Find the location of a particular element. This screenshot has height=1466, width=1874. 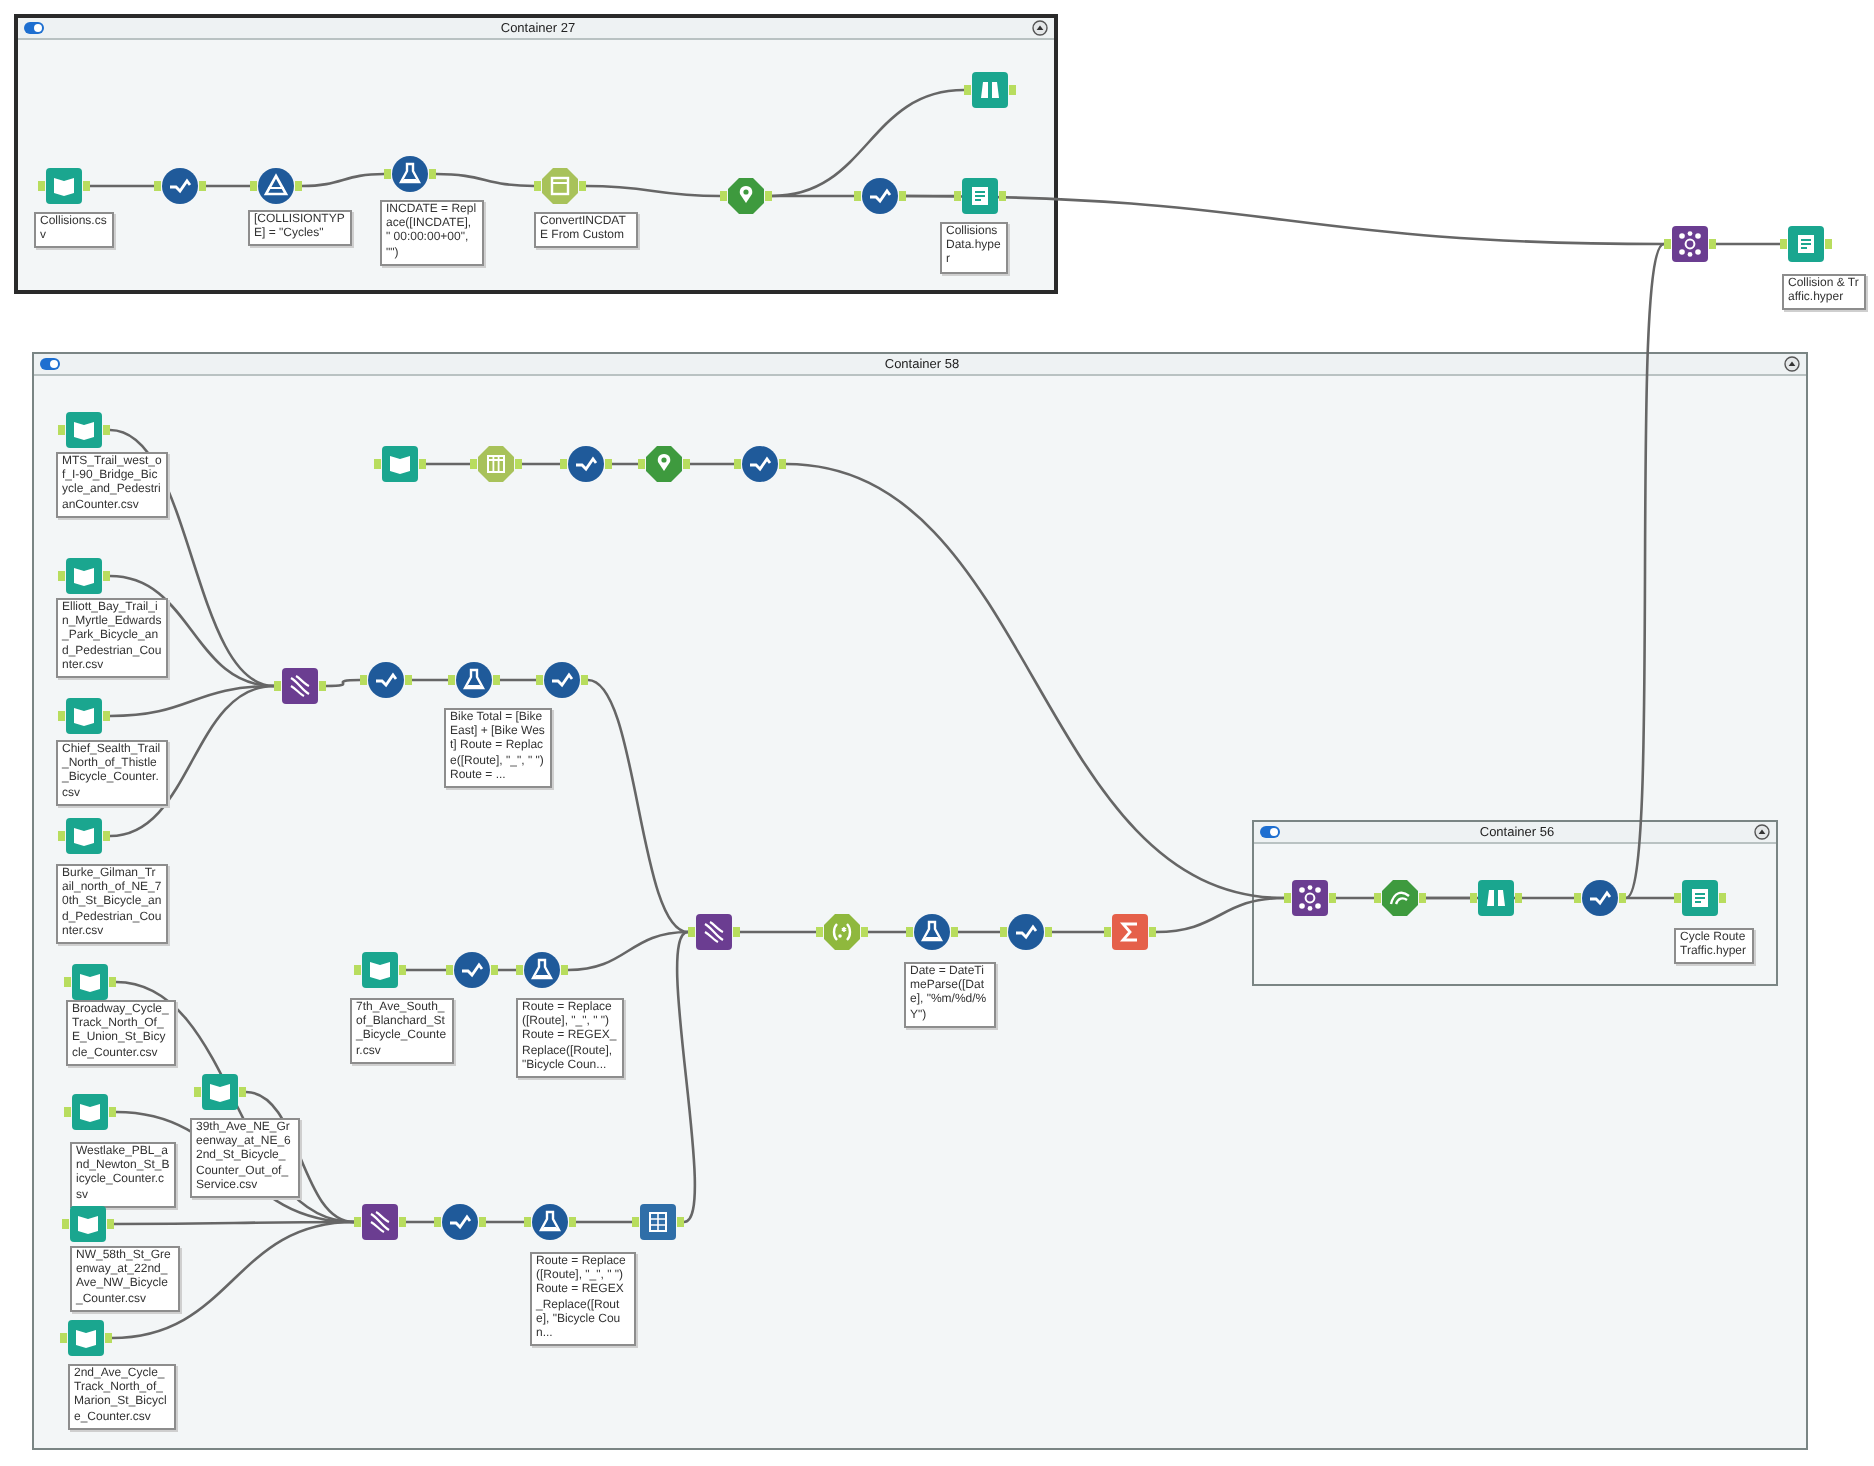

sigma-icon is located at coordinates (1130, 932).